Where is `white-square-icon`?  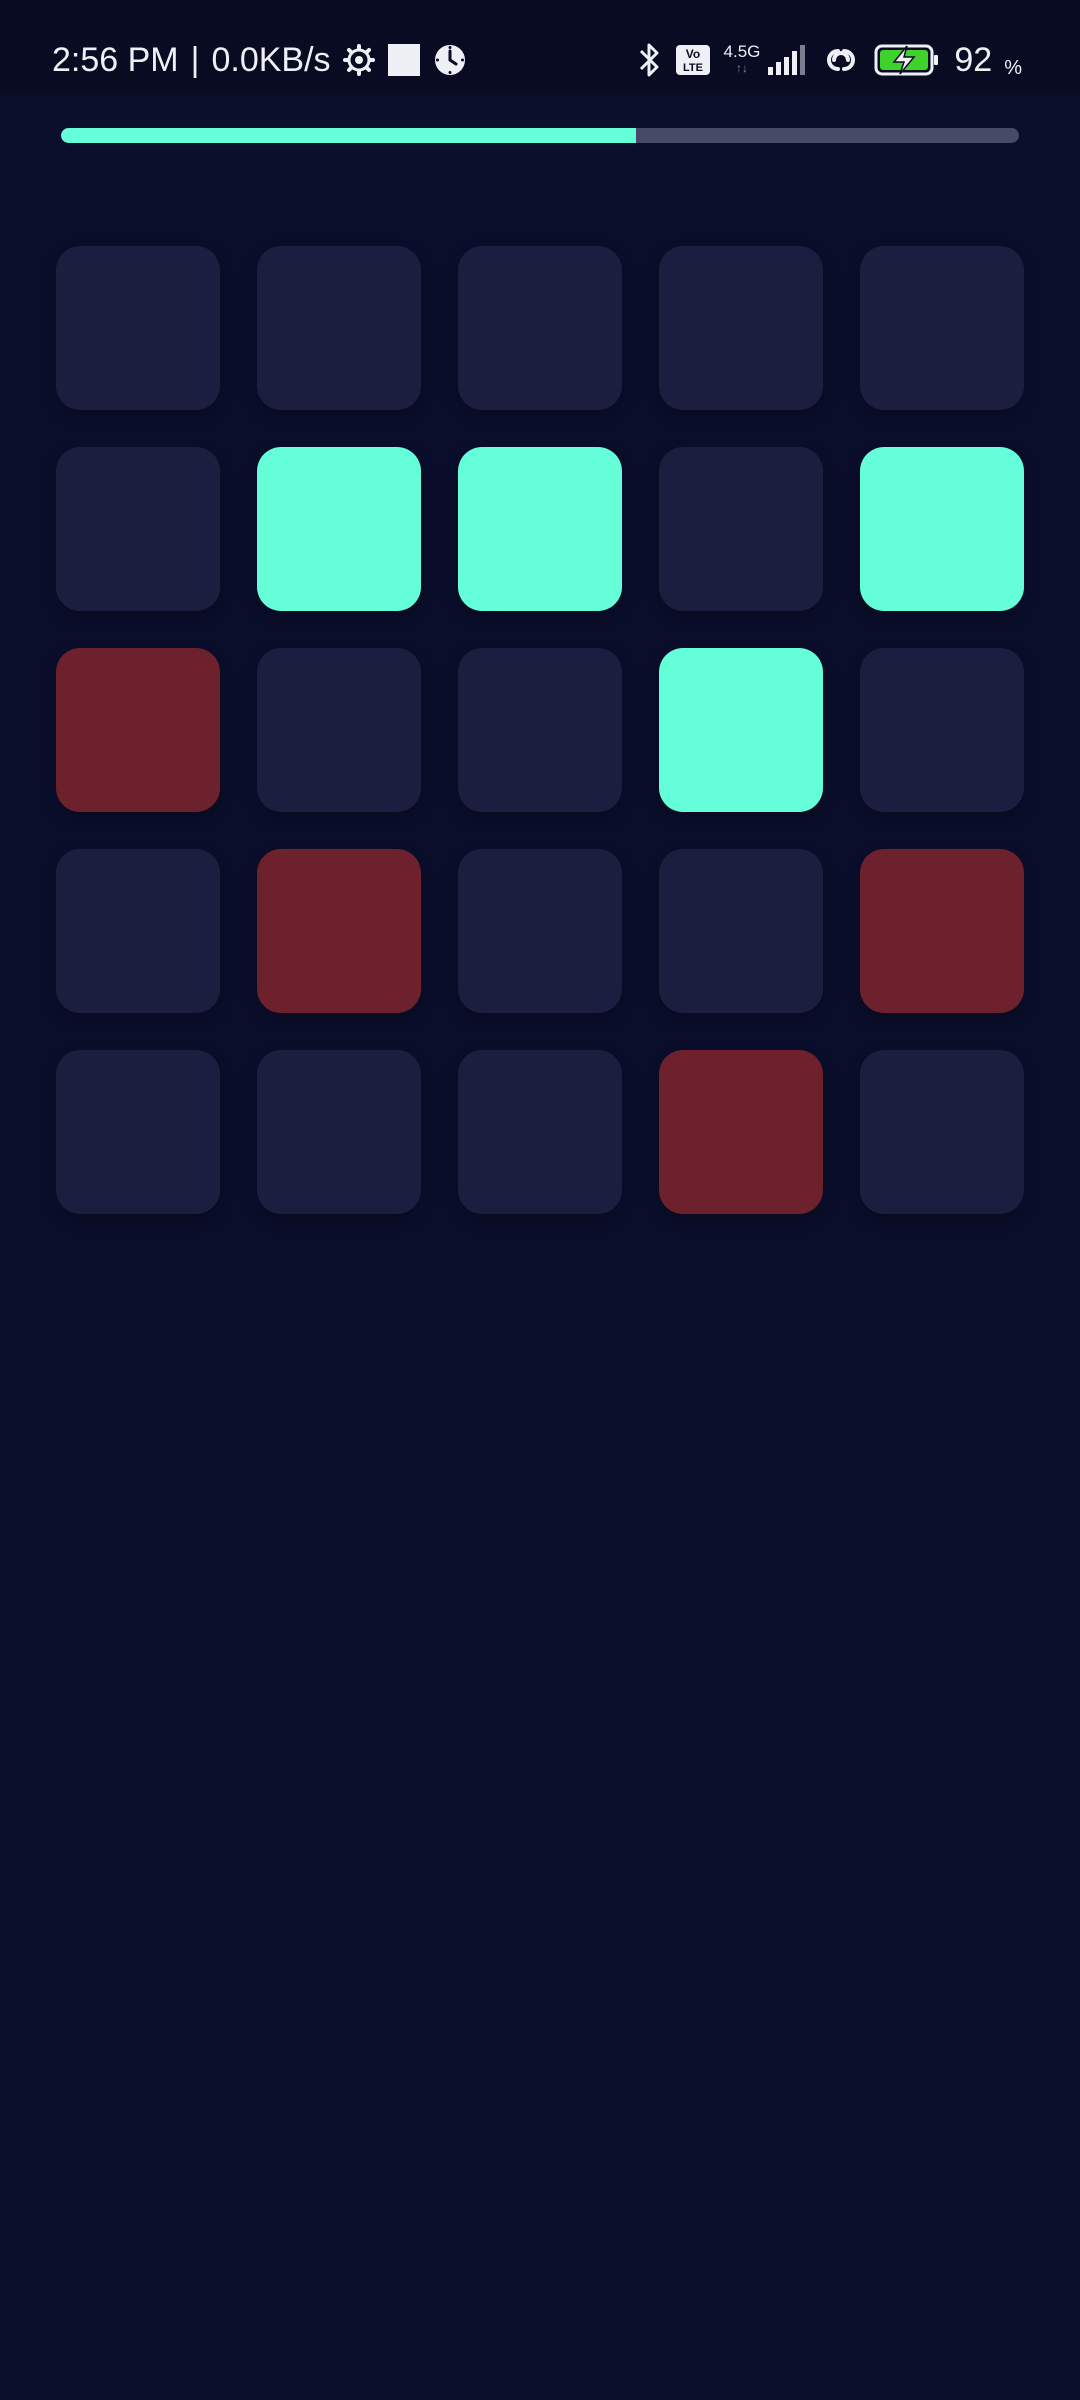
white-square-icon is located at coordinates (404, 60).